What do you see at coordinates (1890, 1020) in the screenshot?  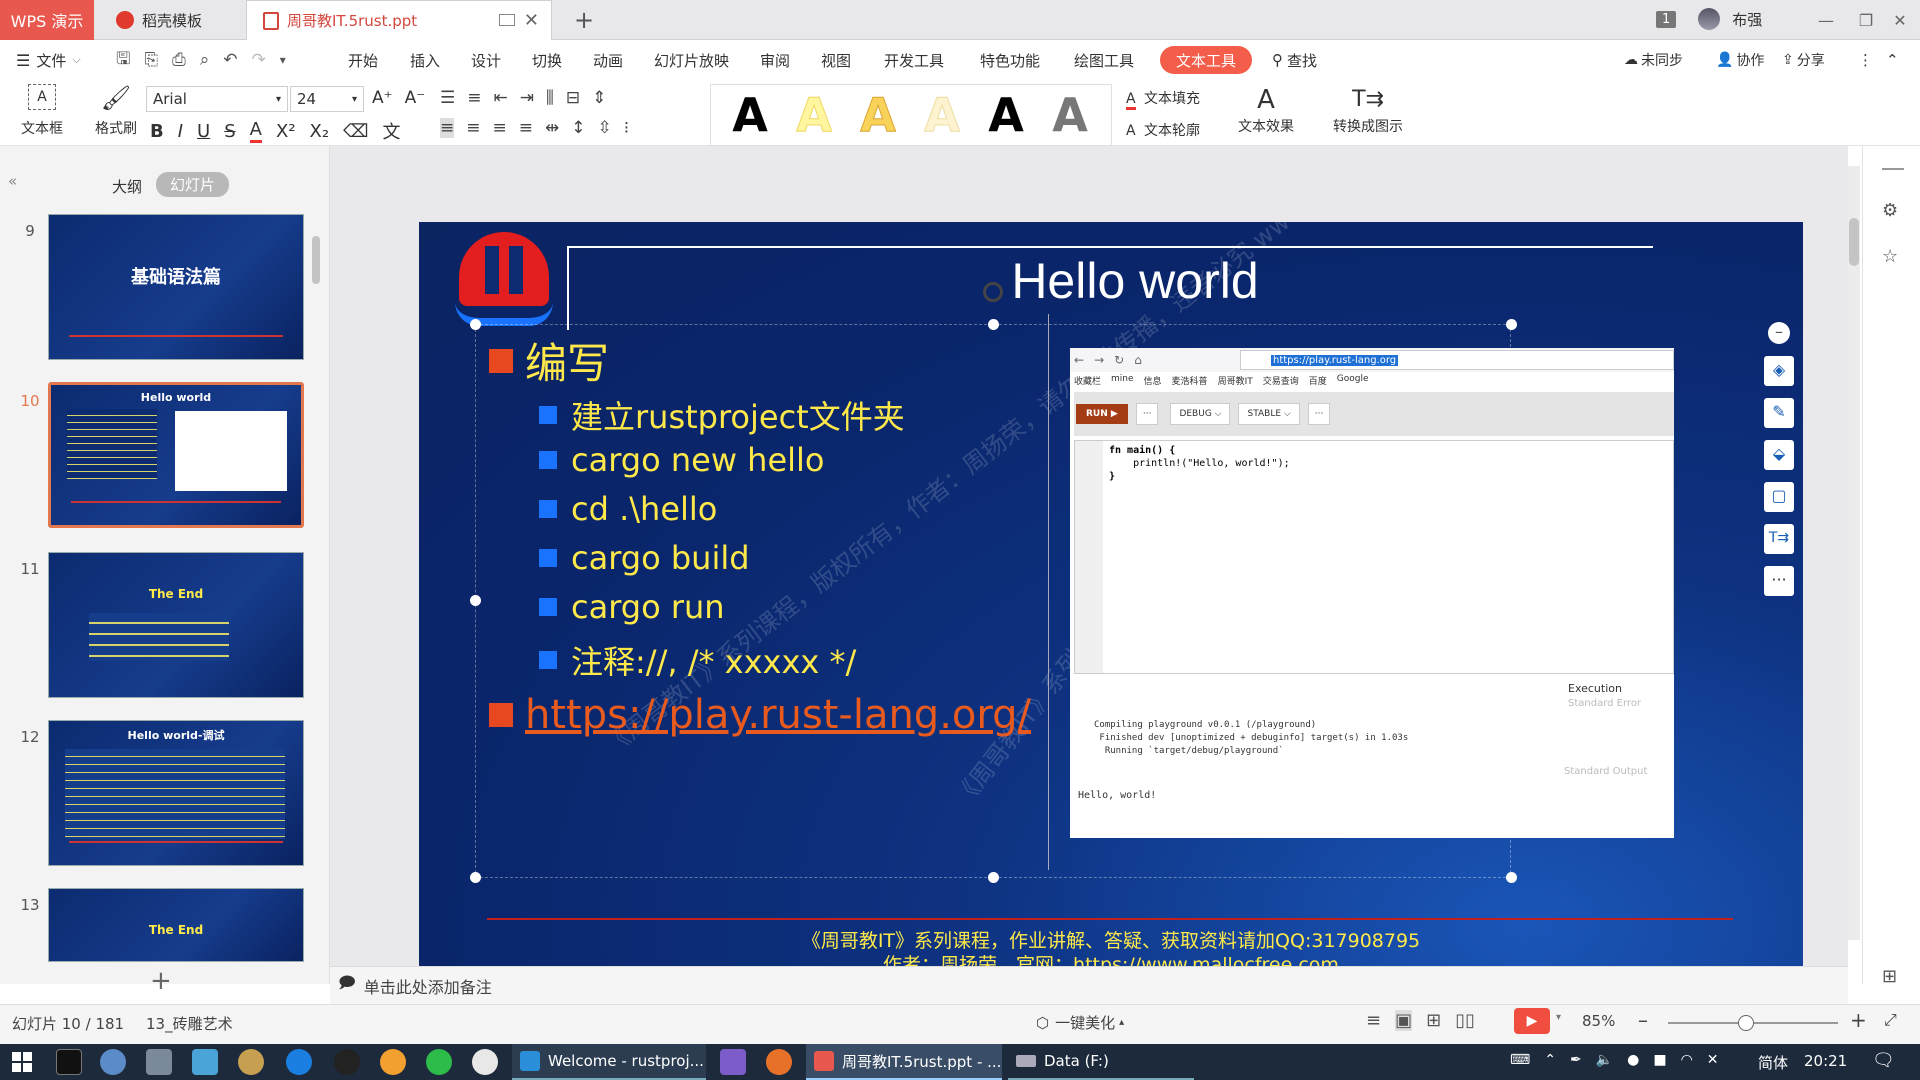 I see `fit-window-icon: ⤢` at bounding box center [1890, 1020].